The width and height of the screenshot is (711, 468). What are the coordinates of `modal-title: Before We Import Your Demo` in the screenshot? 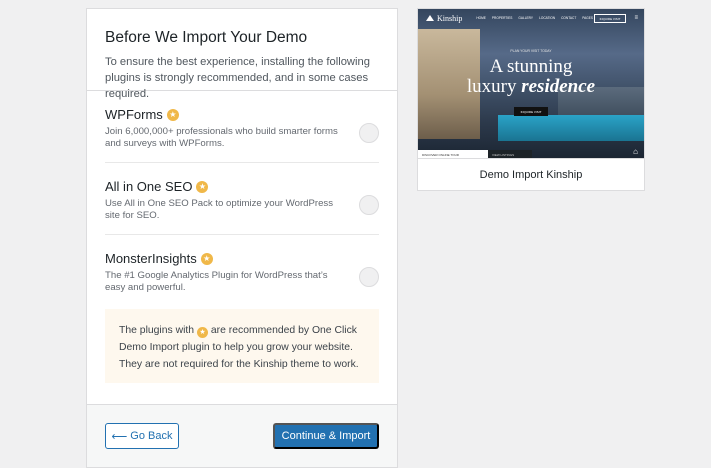 It's located at (206, 37).